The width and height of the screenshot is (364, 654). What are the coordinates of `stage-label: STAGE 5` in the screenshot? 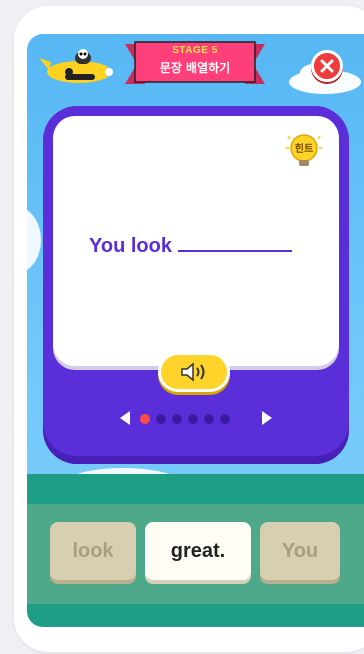 It's located at (195, 50).